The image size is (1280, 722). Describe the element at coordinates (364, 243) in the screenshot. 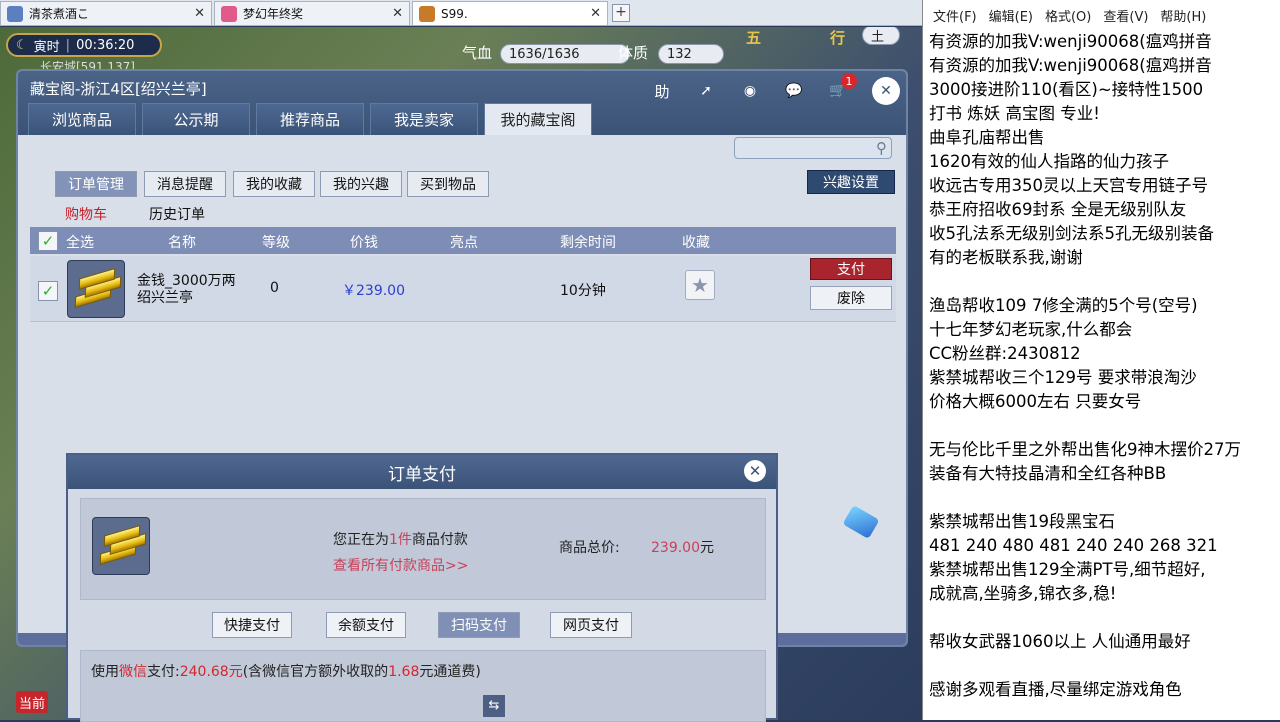

I see `col-price: 价钱` at that location.